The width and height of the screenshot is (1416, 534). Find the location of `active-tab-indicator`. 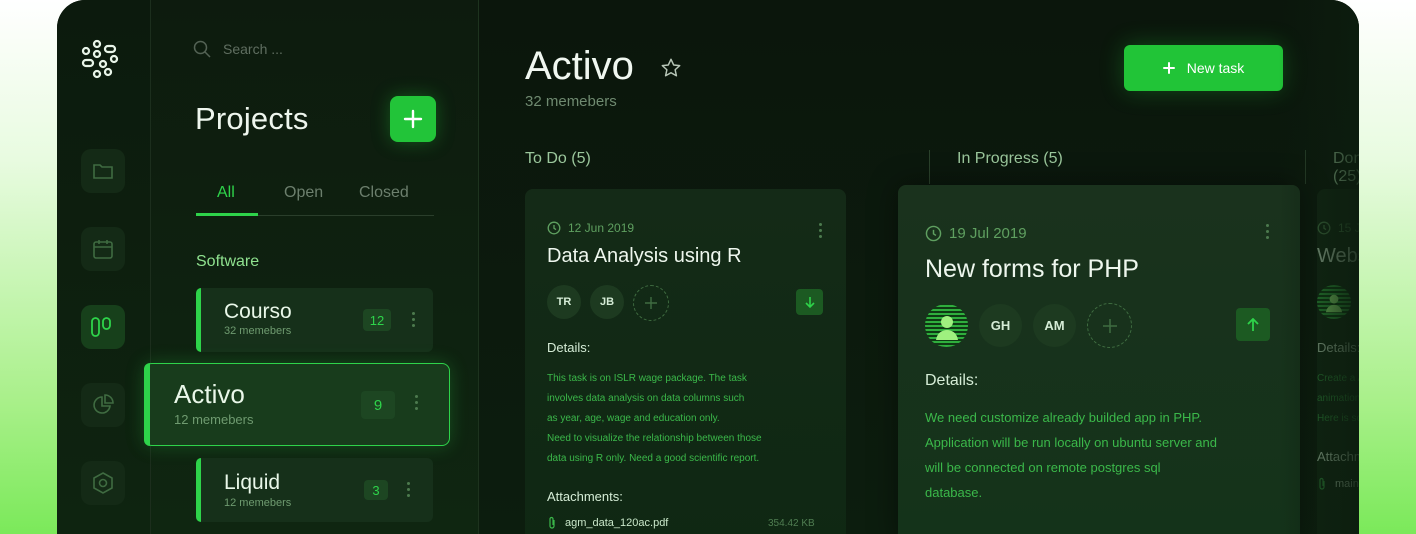

active-tab-indicator is located at coordinates (227, 214).